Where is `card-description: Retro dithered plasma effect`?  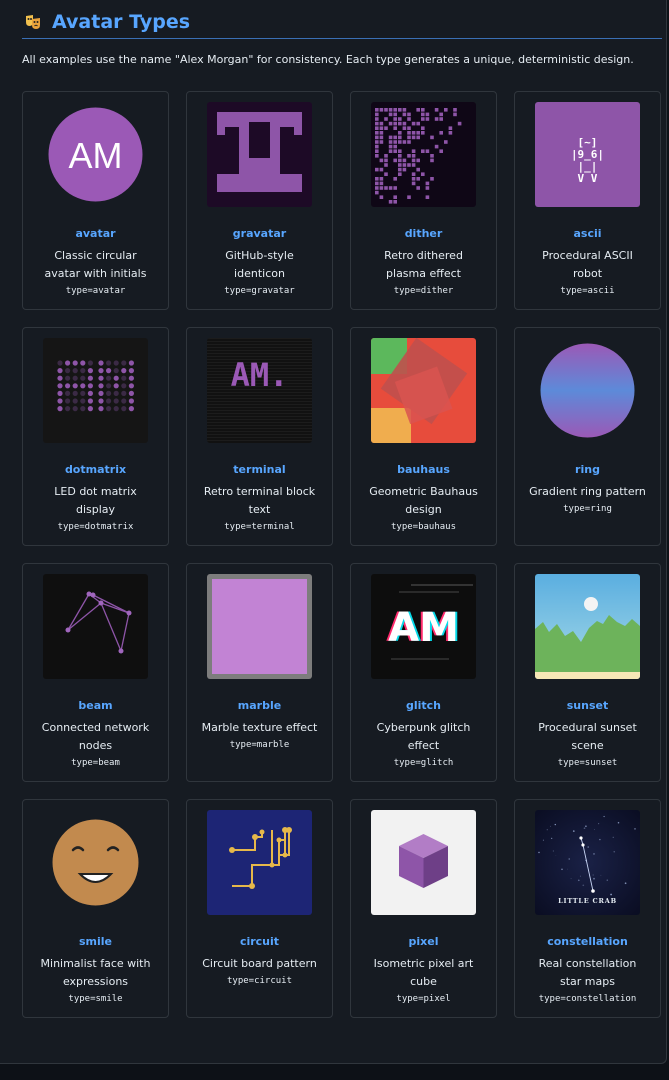
card-description: Retro dithered plasma effect is located at coordinates (423, 264).